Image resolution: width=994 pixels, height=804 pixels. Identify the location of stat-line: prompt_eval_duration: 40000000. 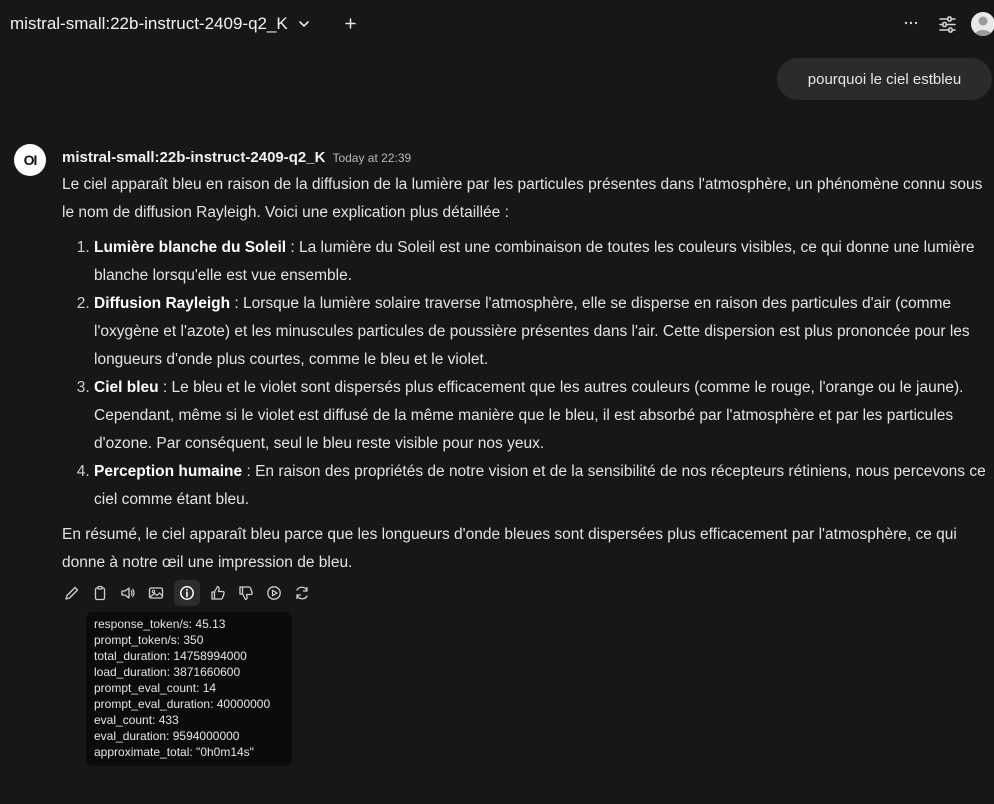
(182, 704).